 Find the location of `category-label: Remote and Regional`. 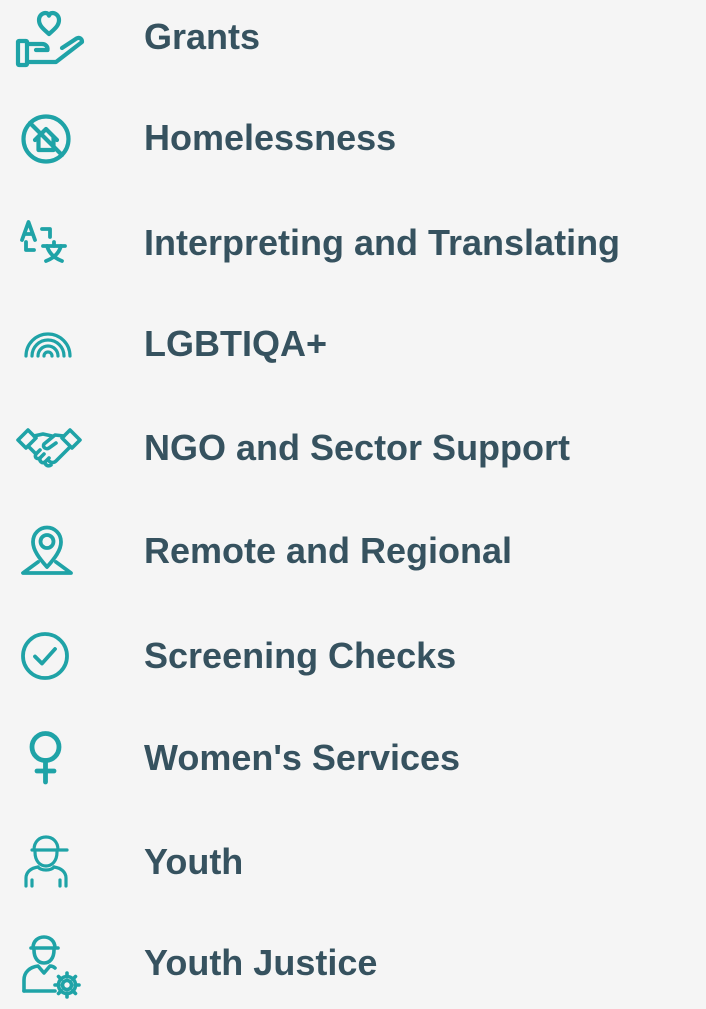

category-label: Remote and Regional is located at coordinates (328, 550).